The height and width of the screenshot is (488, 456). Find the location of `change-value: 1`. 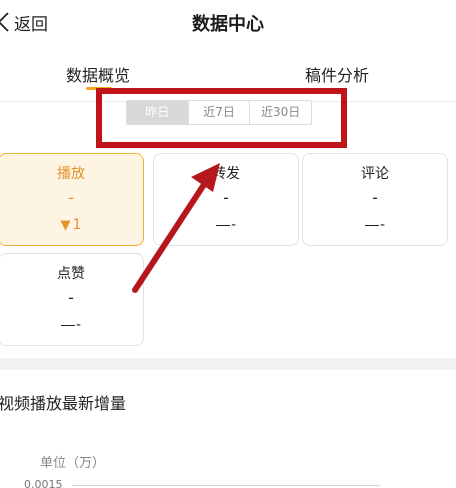

change-value: 1 is located at coordinates (77, 225).